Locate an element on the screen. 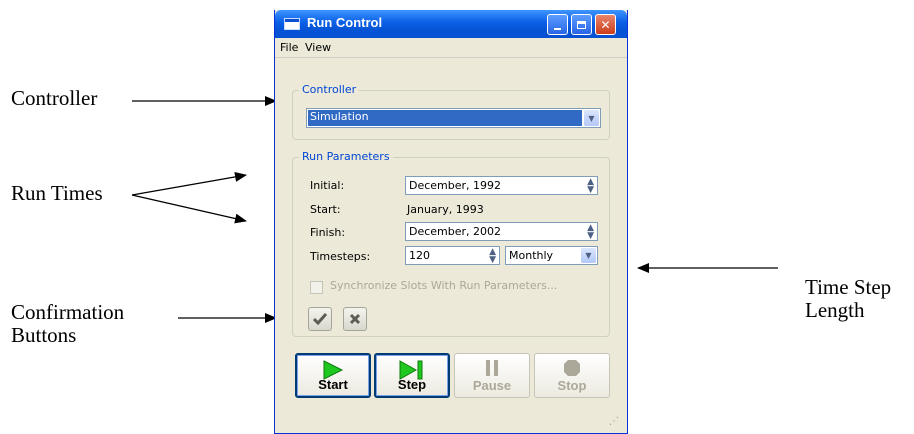 The image size is (914, 434). menu-bar: File View is located at coordinates (451, 48).